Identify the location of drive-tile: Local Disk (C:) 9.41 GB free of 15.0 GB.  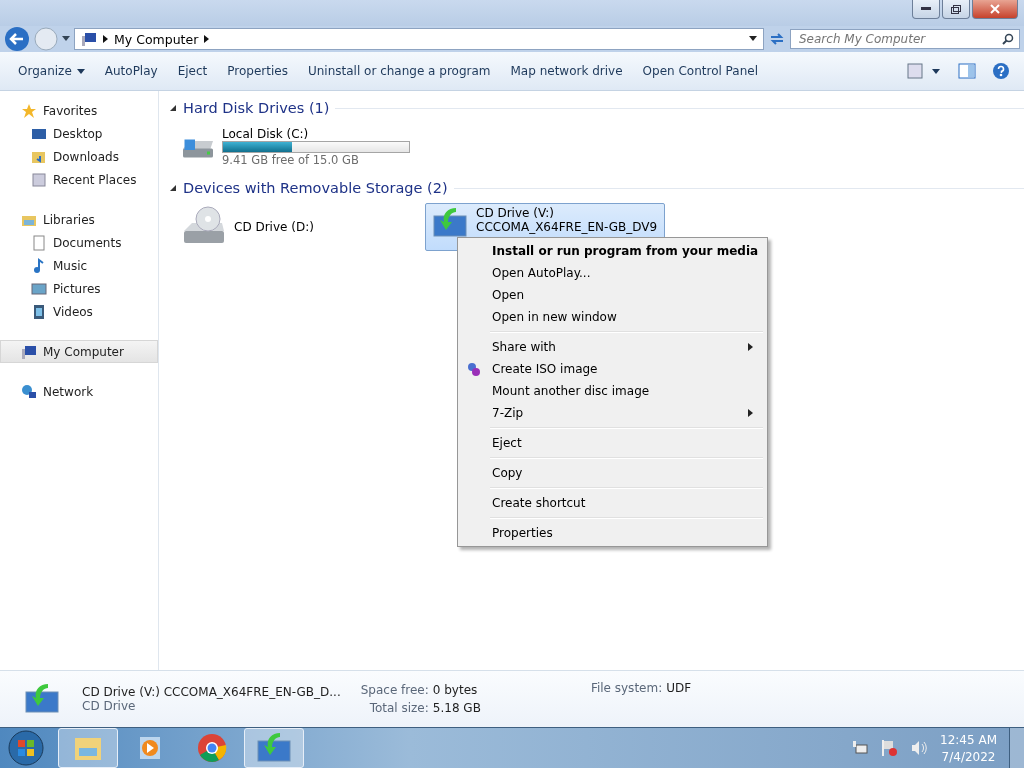
(295, 147).